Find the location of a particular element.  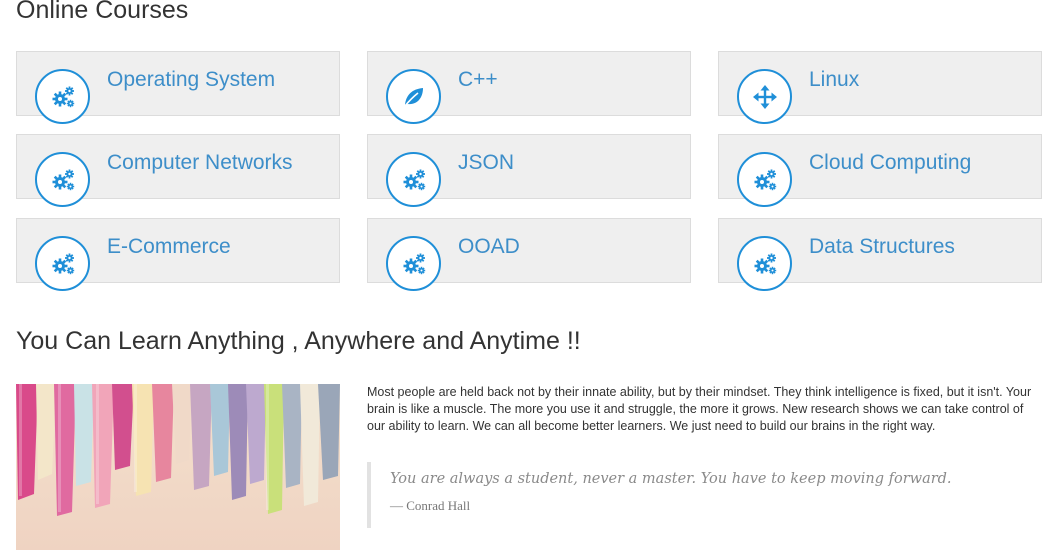

course-card-operating-system: Operating System is located at coordinates (178, 87).